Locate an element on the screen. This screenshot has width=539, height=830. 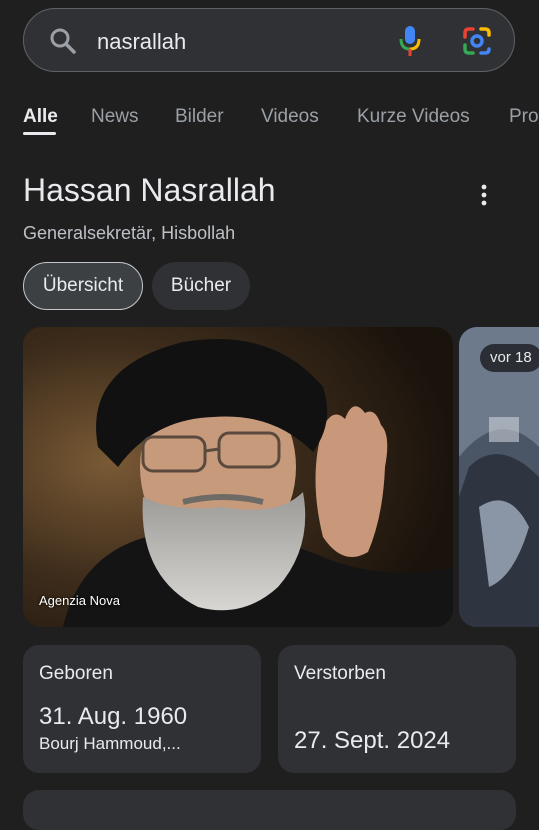
born-label: Geboren is located at coordinates (76, 673).